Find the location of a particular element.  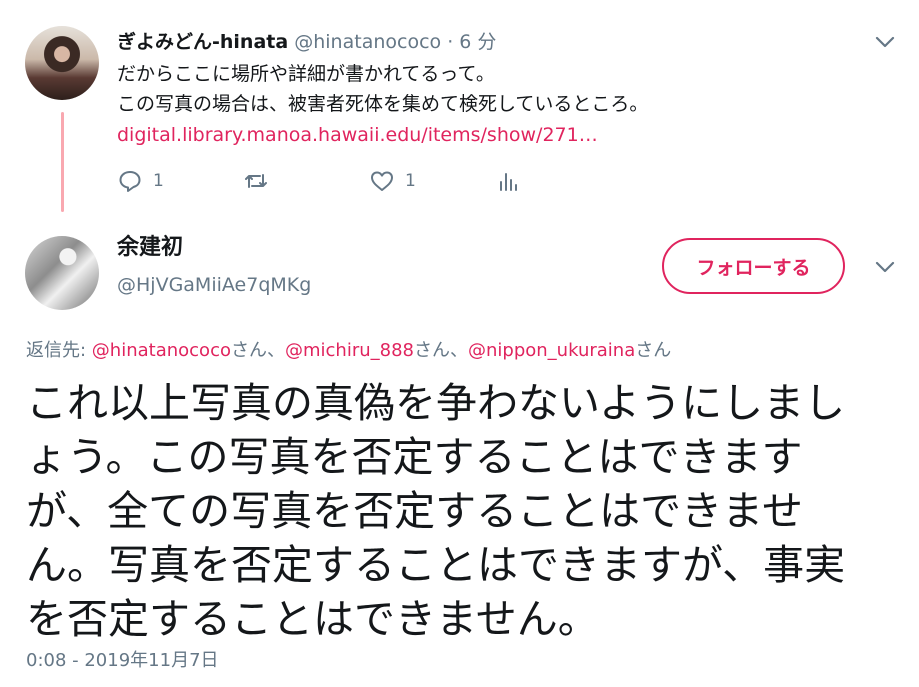

analytics-button is located at coordinates (508, 181).